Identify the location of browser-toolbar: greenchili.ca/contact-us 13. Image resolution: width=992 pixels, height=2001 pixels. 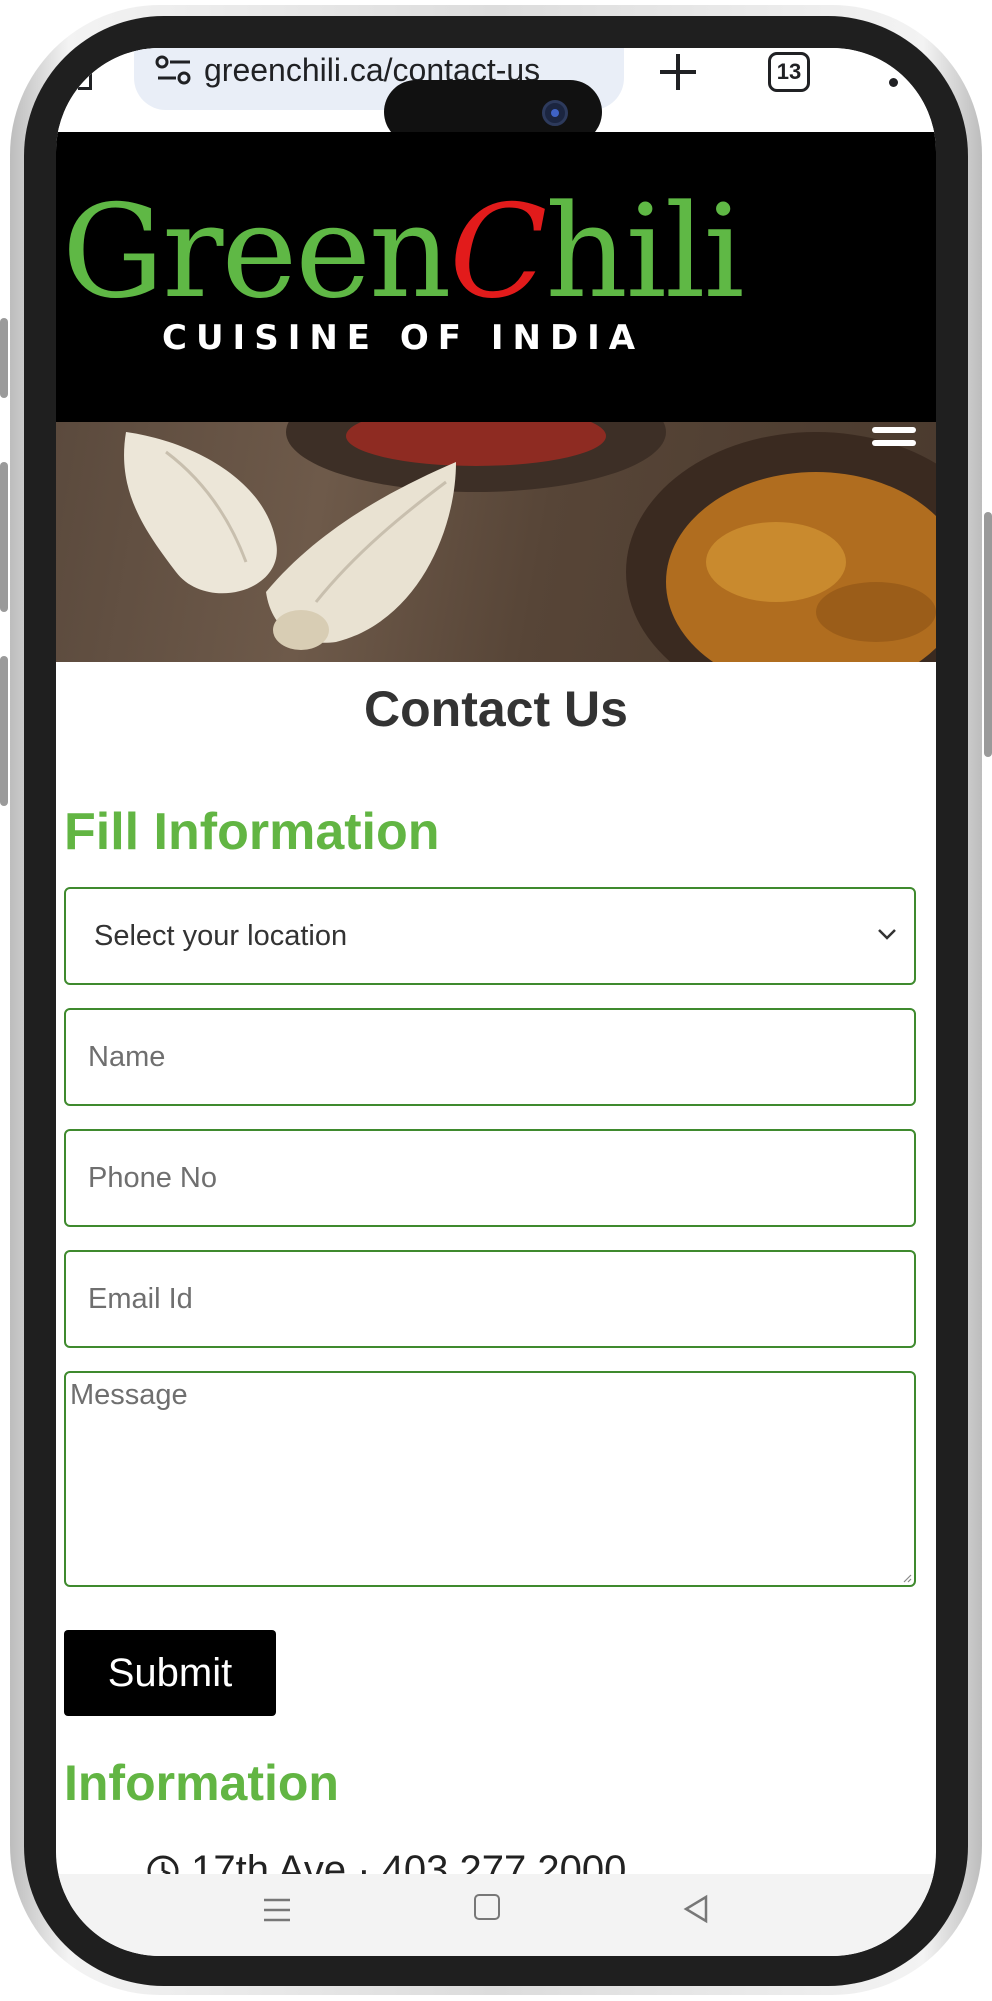
(496, 96).